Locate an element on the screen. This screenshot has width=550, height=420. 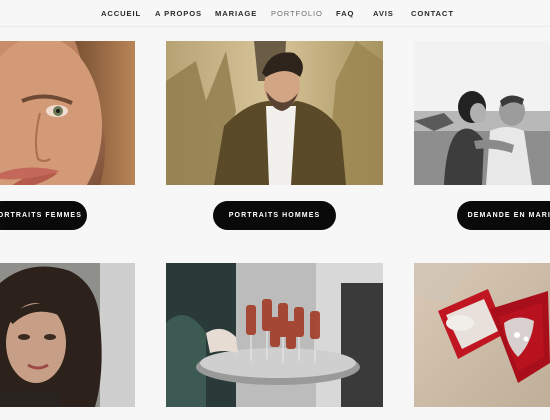
photo-portraits-hommes is located at coordinates (274, 113).